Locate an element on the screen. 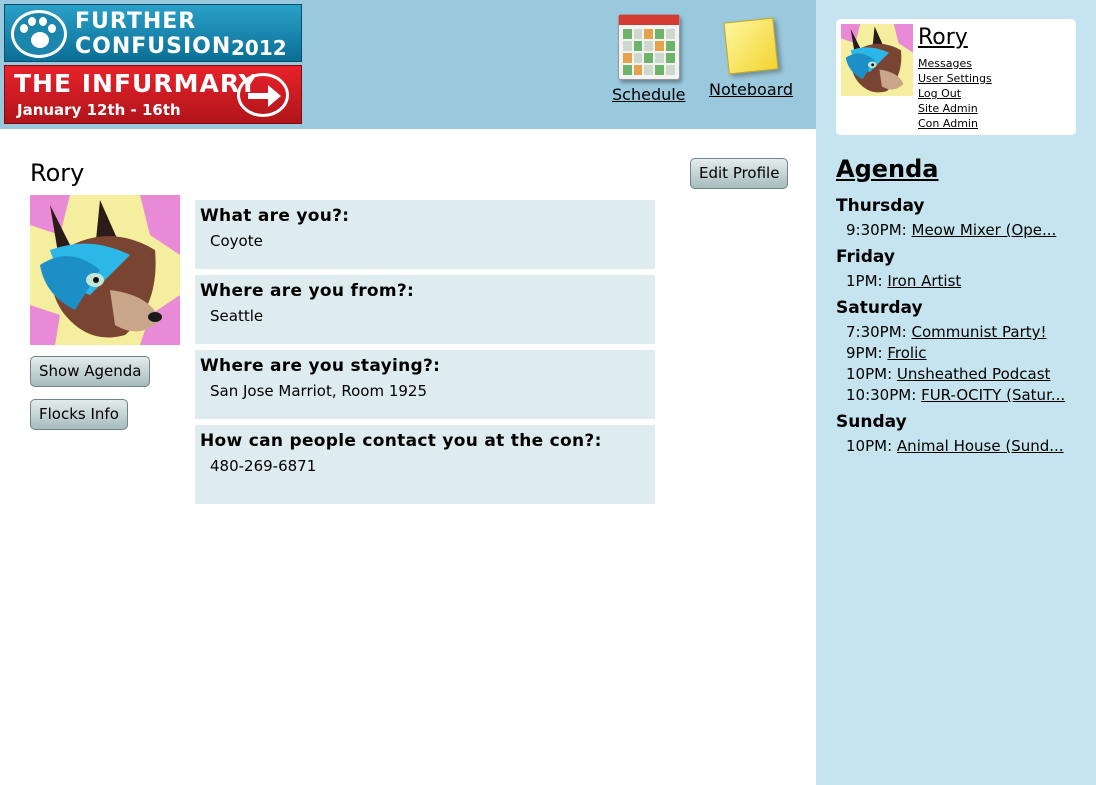 The width and height of the screenshot is (1096, 785). event-time: 10:30PM: is located at coordinates (881, 395).